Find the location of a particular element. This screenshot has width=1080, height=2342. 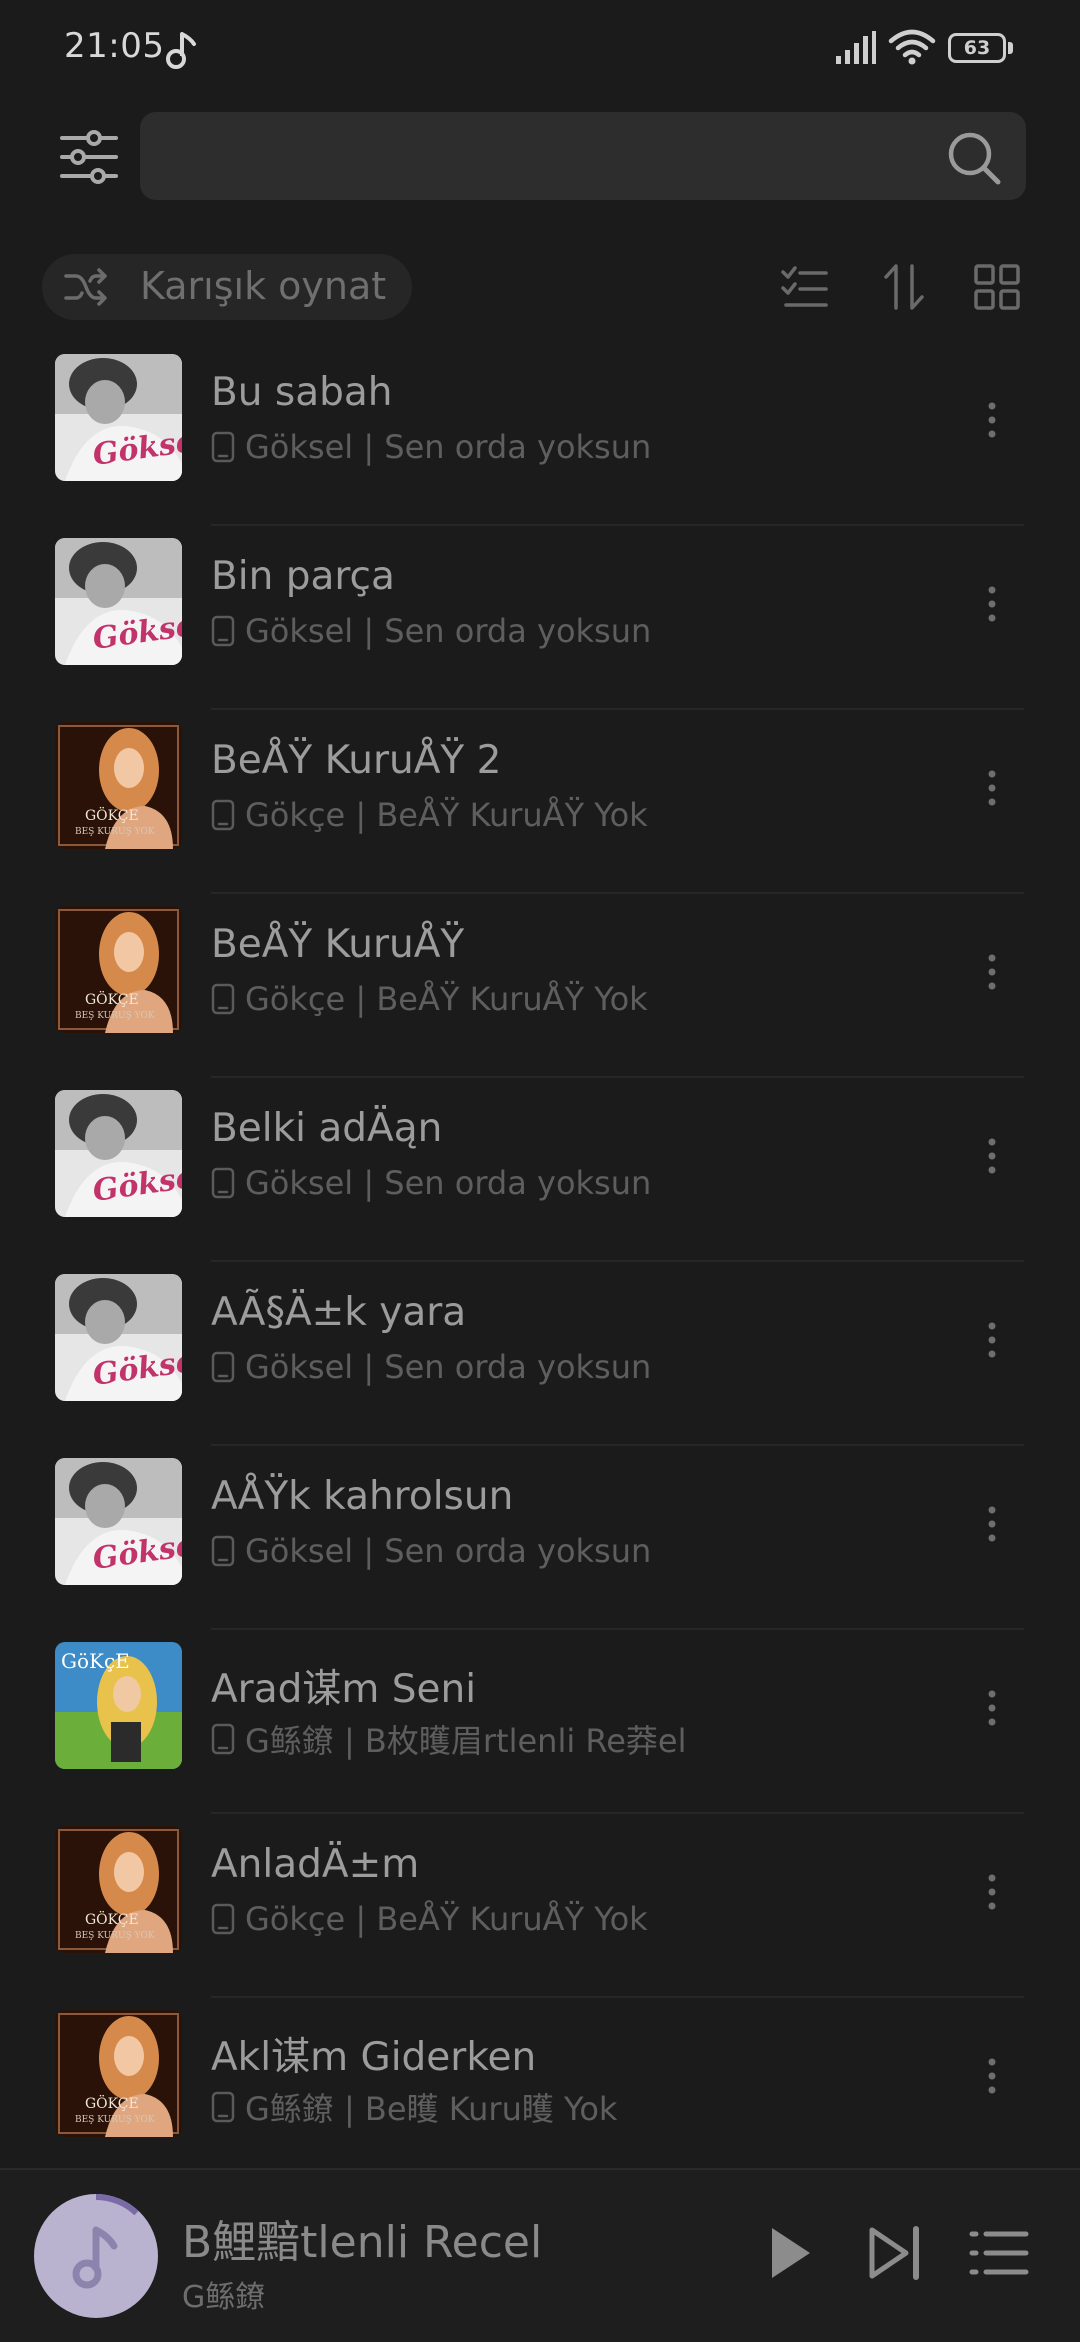

search-input is located at coordinates (583, 156).